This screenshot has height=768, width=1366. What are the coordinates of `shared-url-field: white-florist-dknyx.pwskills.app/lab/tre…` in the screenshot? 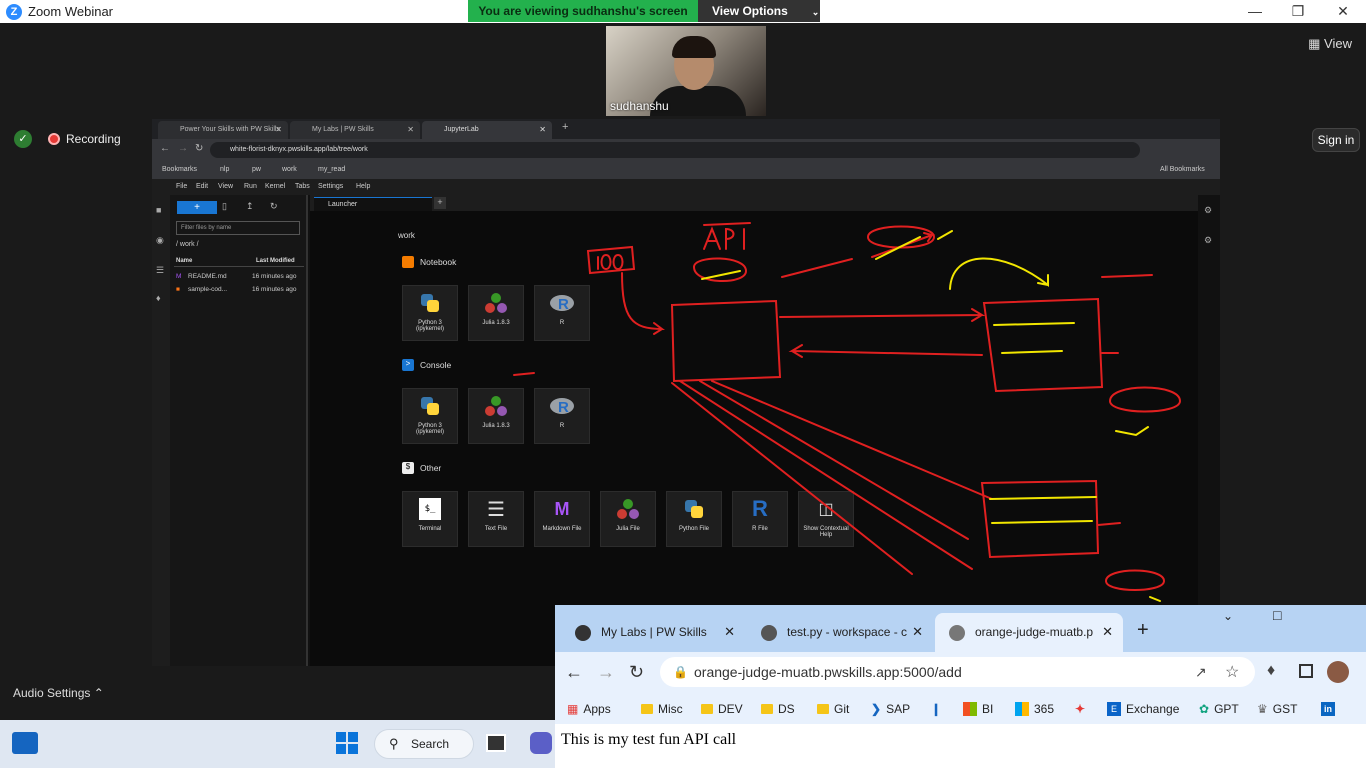 It's located at (675, 150).